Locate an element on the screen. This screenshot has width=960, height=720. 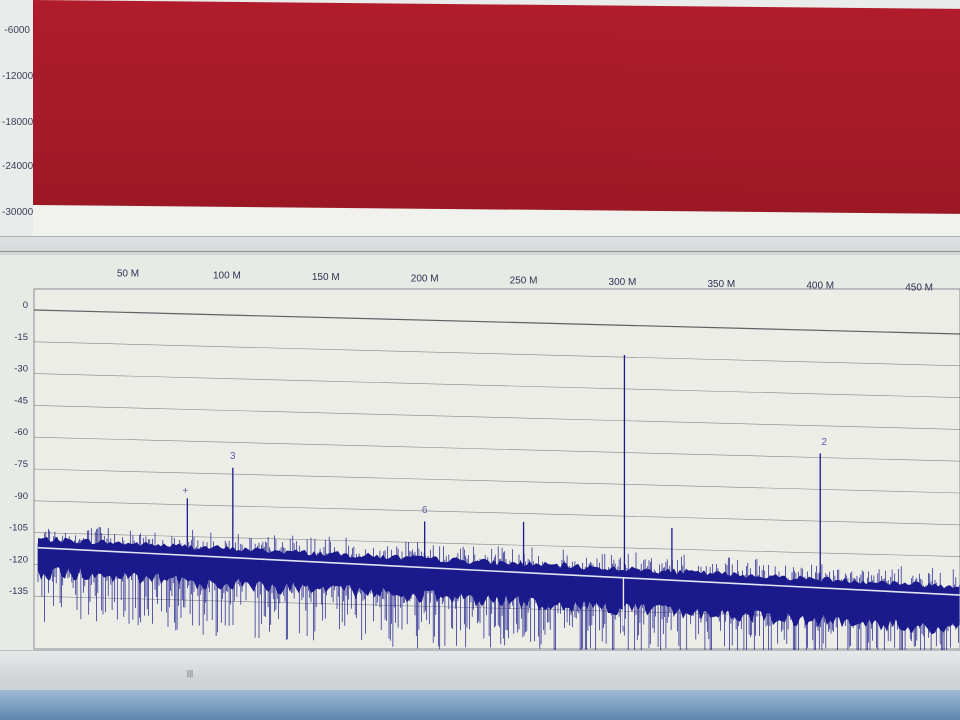
x-tick-label: 450 M is located at coordinates (919, 287).